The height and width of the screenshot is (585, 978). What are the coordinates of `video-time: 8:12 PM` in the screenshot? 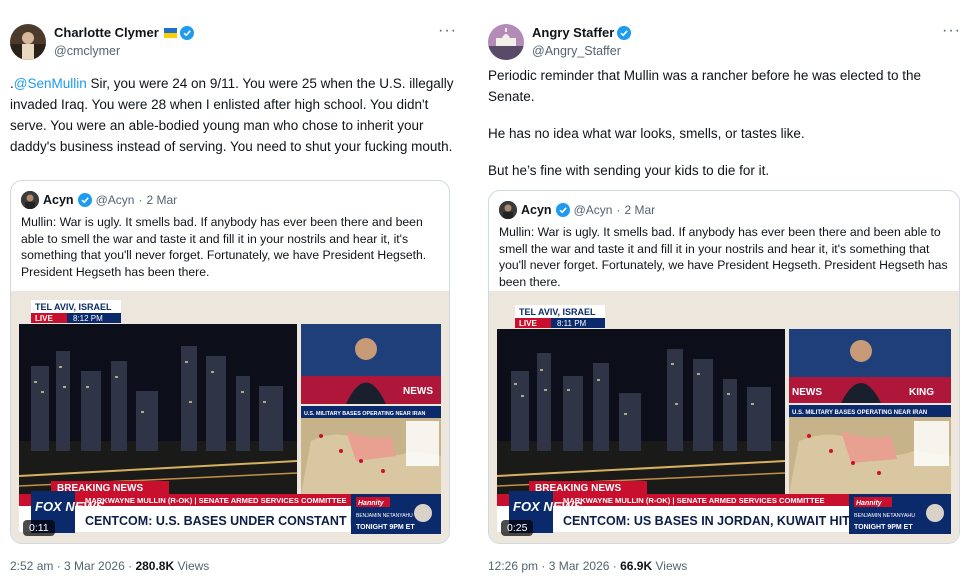 It's located at (88, 318).